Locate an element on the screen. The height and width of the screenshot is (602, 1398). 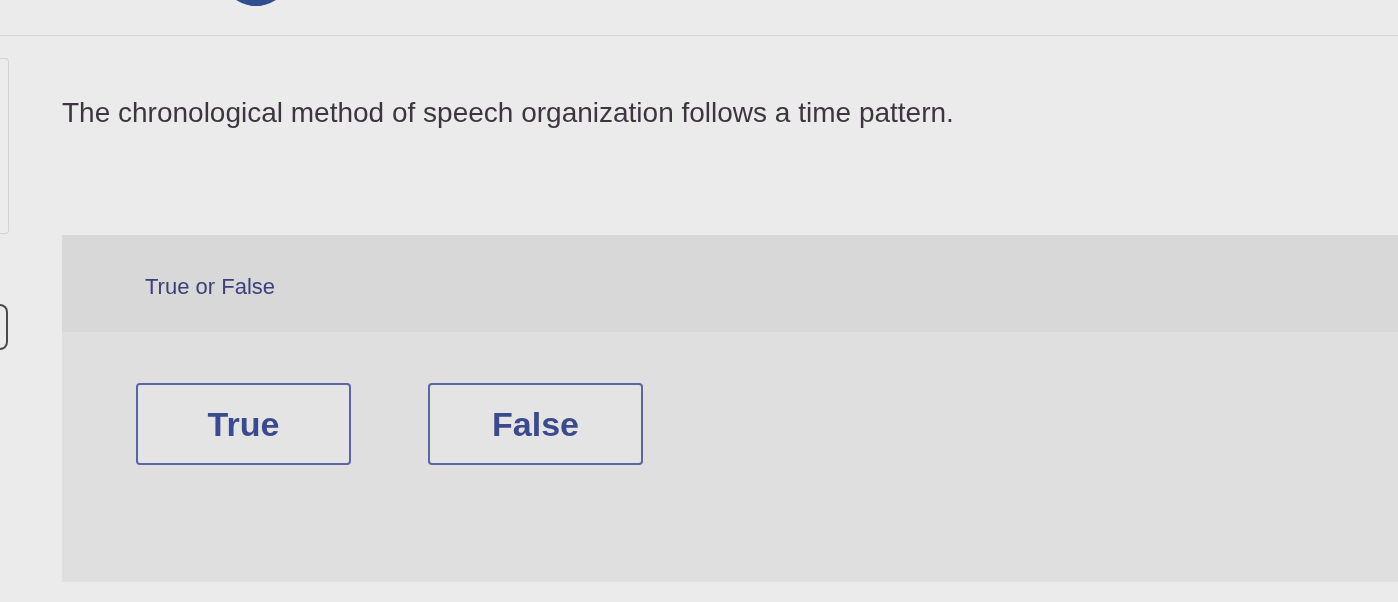
answer-choice-button: True is located at coordinates (243, 424).